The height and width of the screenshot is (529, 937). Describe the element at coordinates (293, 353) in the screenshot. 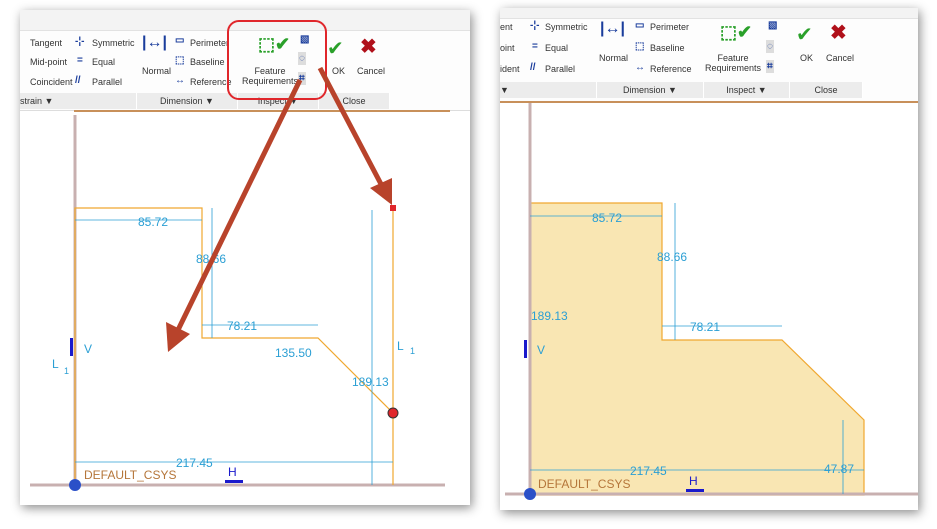

I see `dimension-label: 135.50` at that location.